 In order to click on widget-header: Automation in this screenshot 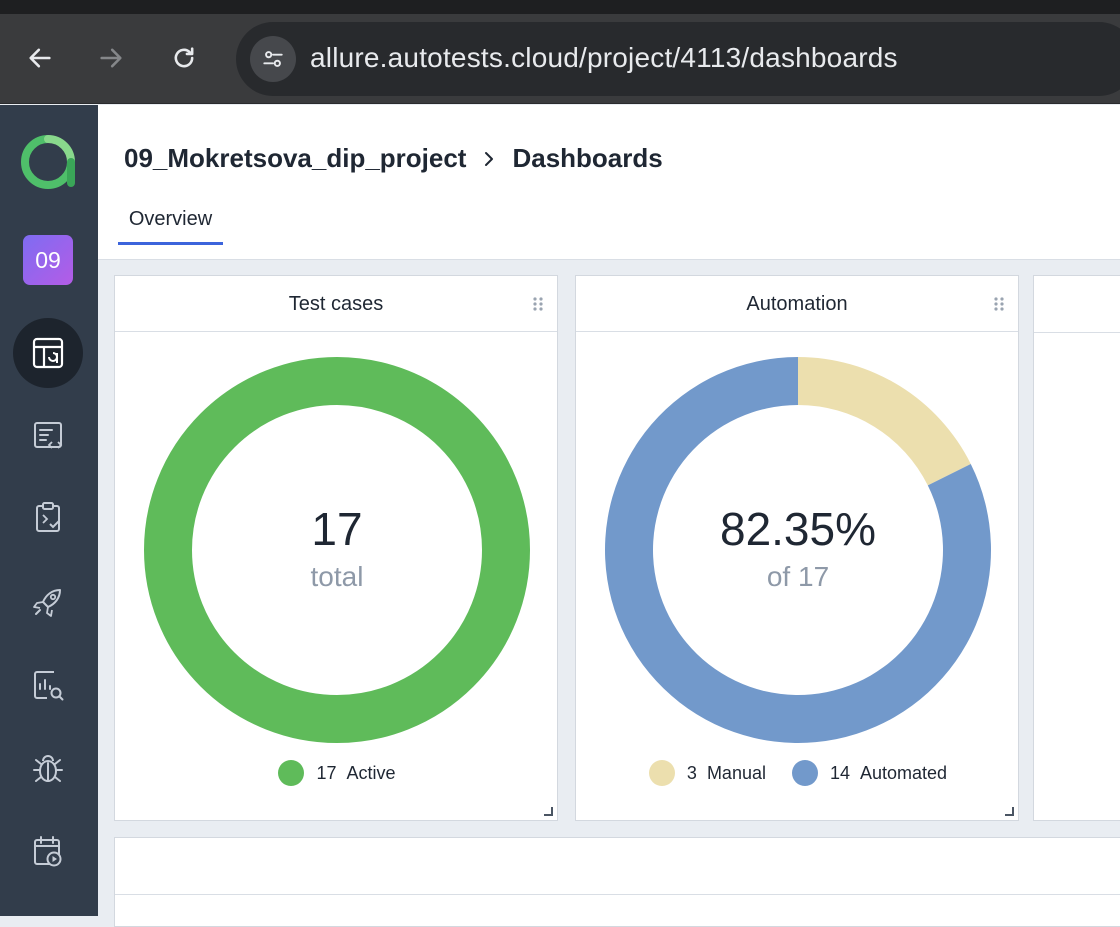, I will do `click(797, 304)`.